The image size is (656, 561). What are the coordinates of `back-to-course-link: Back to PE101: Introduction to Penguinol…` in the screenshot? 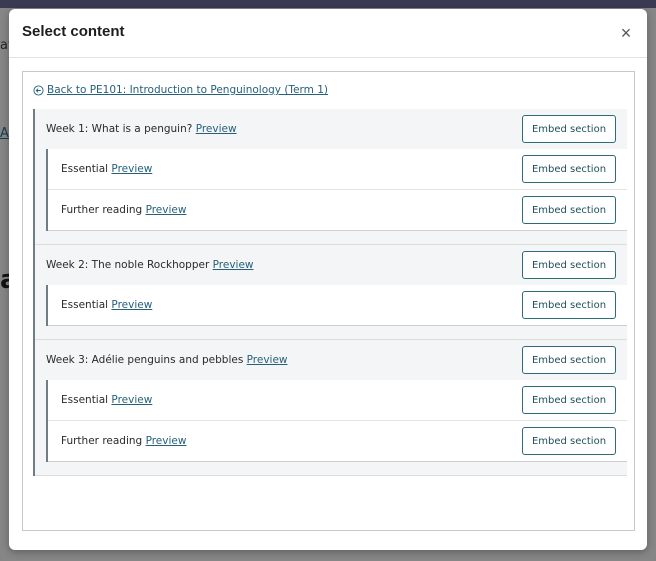 It's located at (180, 90).